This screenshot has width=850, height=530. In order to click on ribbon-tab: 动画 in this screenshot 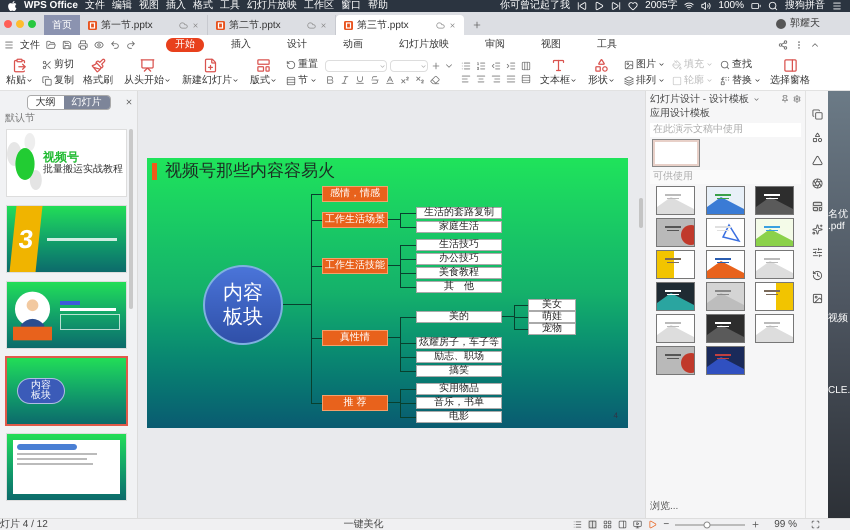, I will do `click(353, 45)`.